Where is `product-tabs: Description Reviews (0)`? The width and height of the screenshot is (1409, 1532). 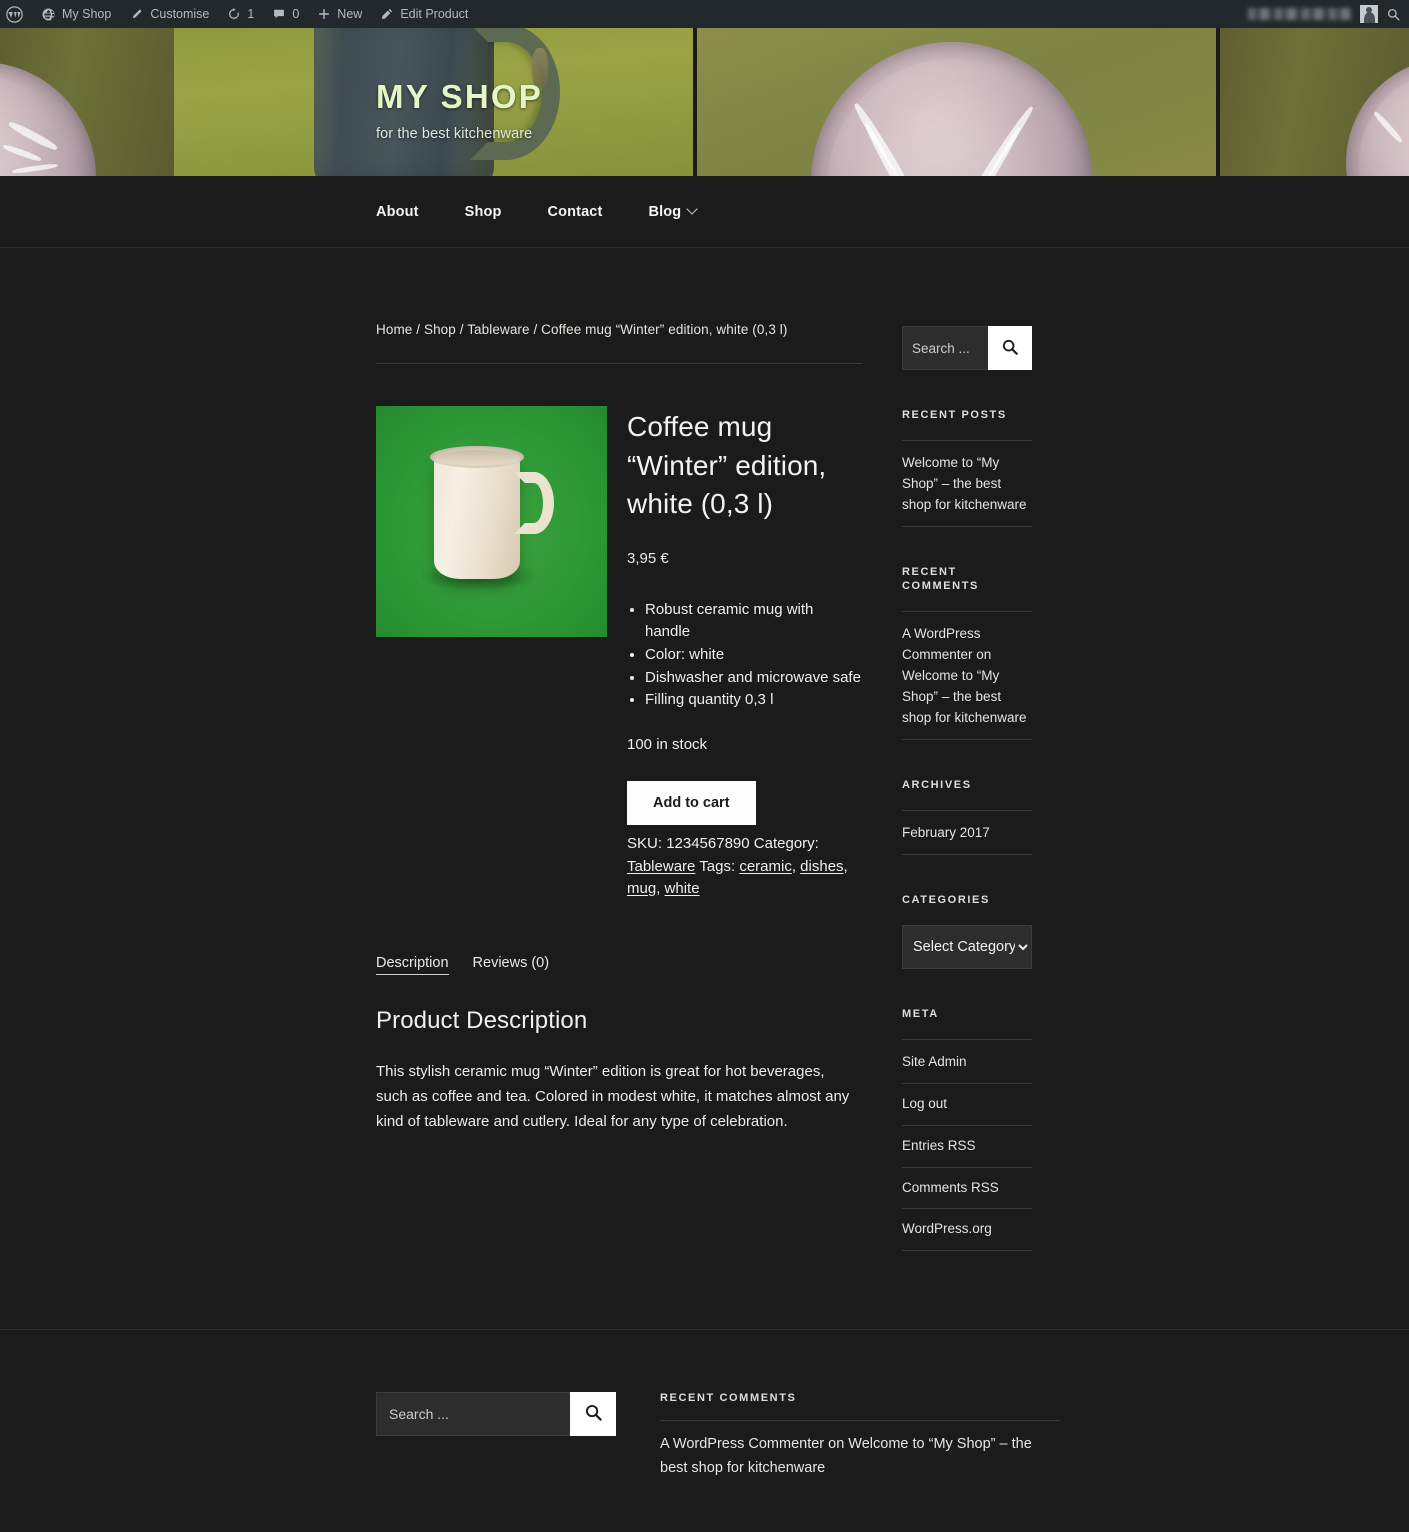 product-tabs: Description Reviews (0) is located at coordinates (619, 965).